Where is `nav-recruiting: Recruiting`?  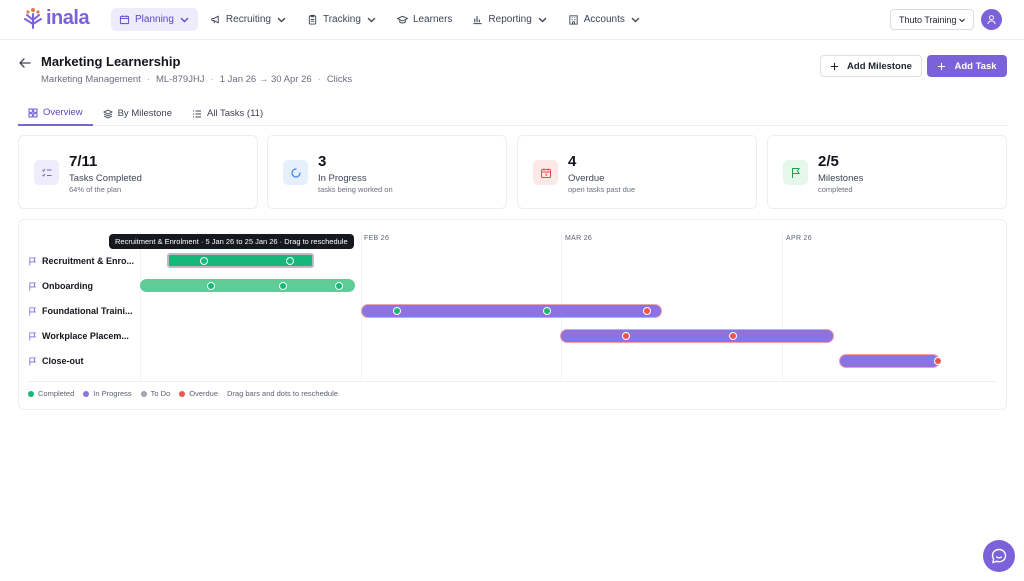 nav-recruiting: Recruiting is located at coordinates (248, 19).